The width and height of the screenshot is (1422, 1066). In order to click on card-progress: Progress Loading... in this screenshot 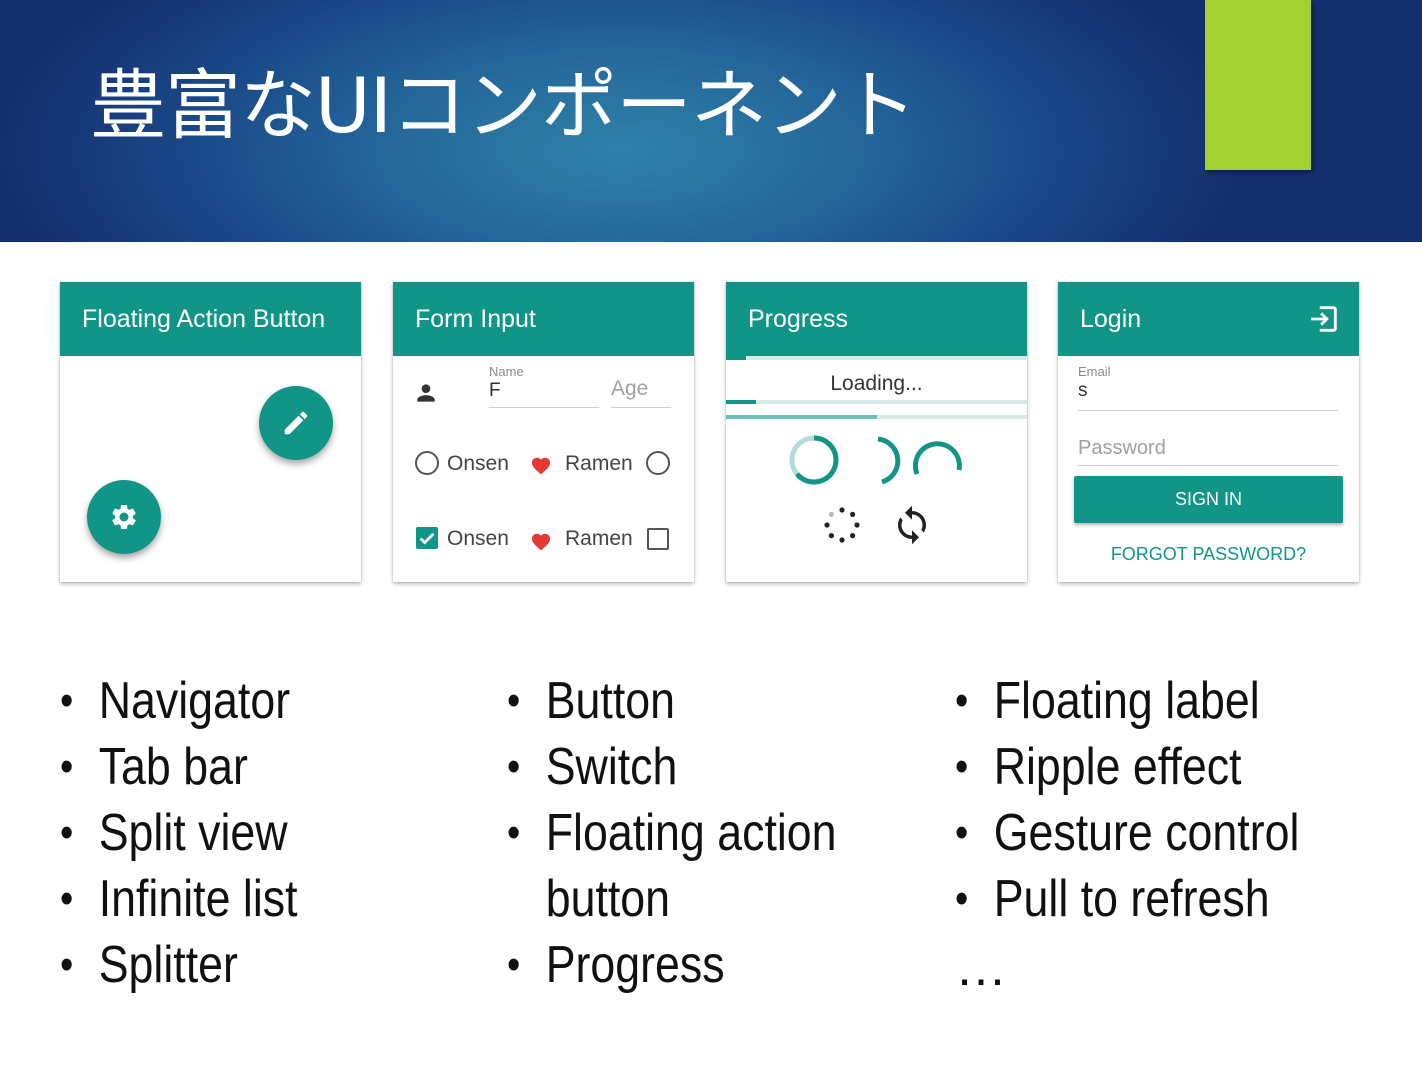, I will do `click(876, 432)`.